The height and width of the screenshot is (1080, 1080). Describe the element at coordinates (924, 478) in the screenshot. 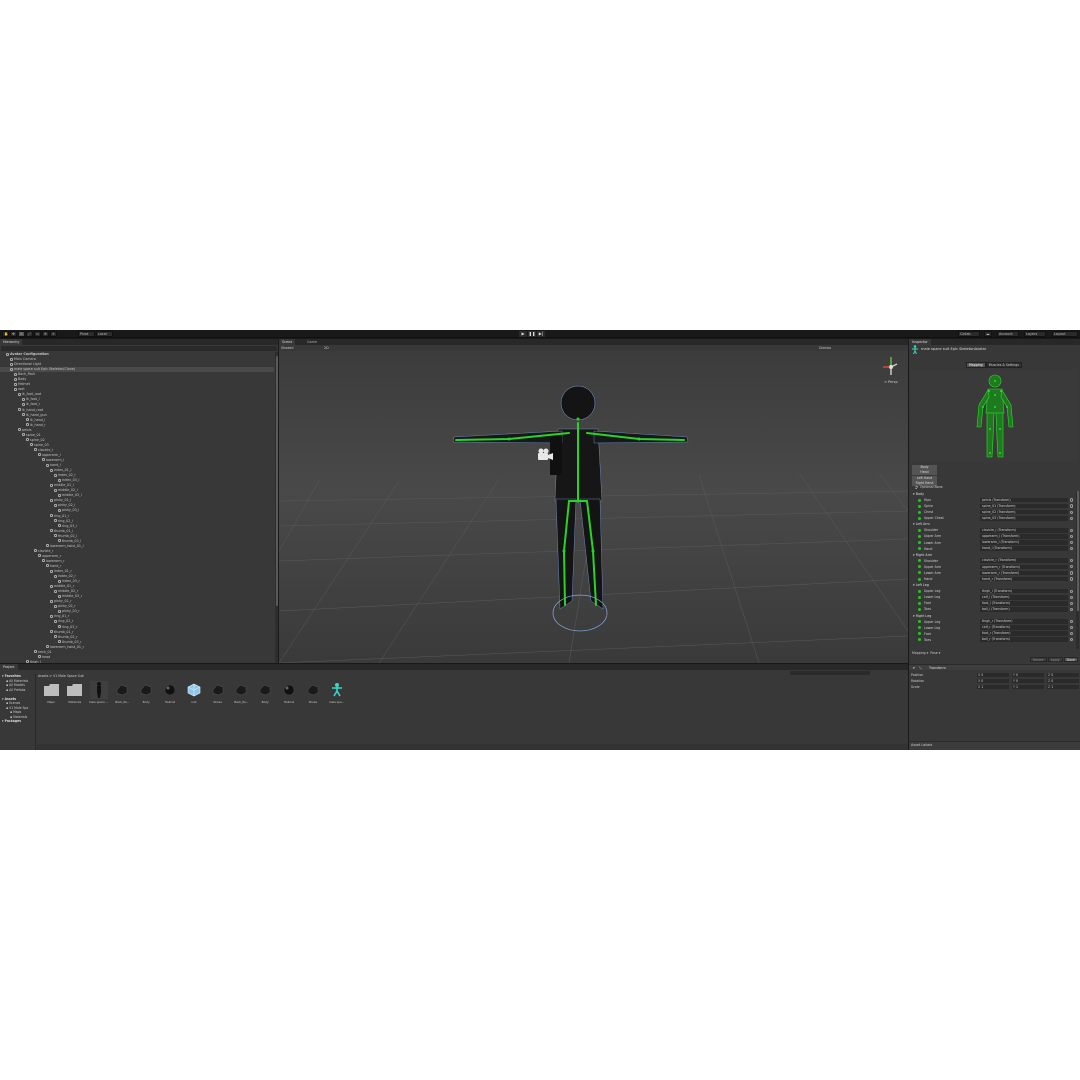

I see `left-hand-button: Left Hand` at that location.